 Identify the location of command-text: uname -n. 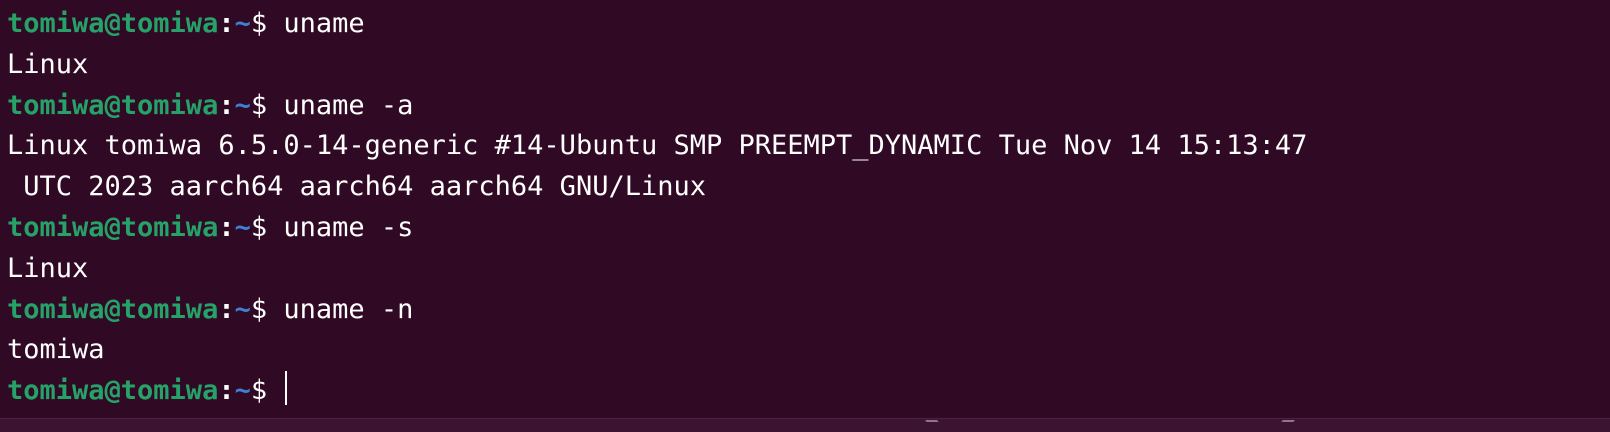
(348, 309).